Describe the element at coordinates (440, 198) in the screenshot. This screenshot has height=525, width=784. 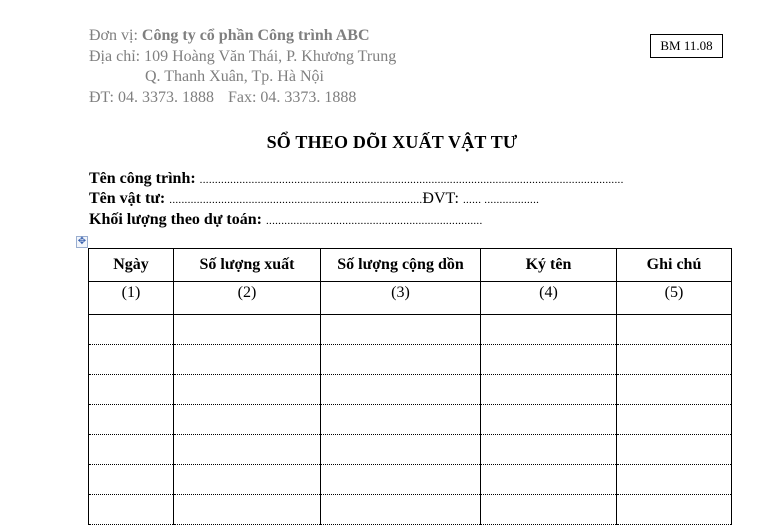
I see `unit-label: ĐVT:` at that location.